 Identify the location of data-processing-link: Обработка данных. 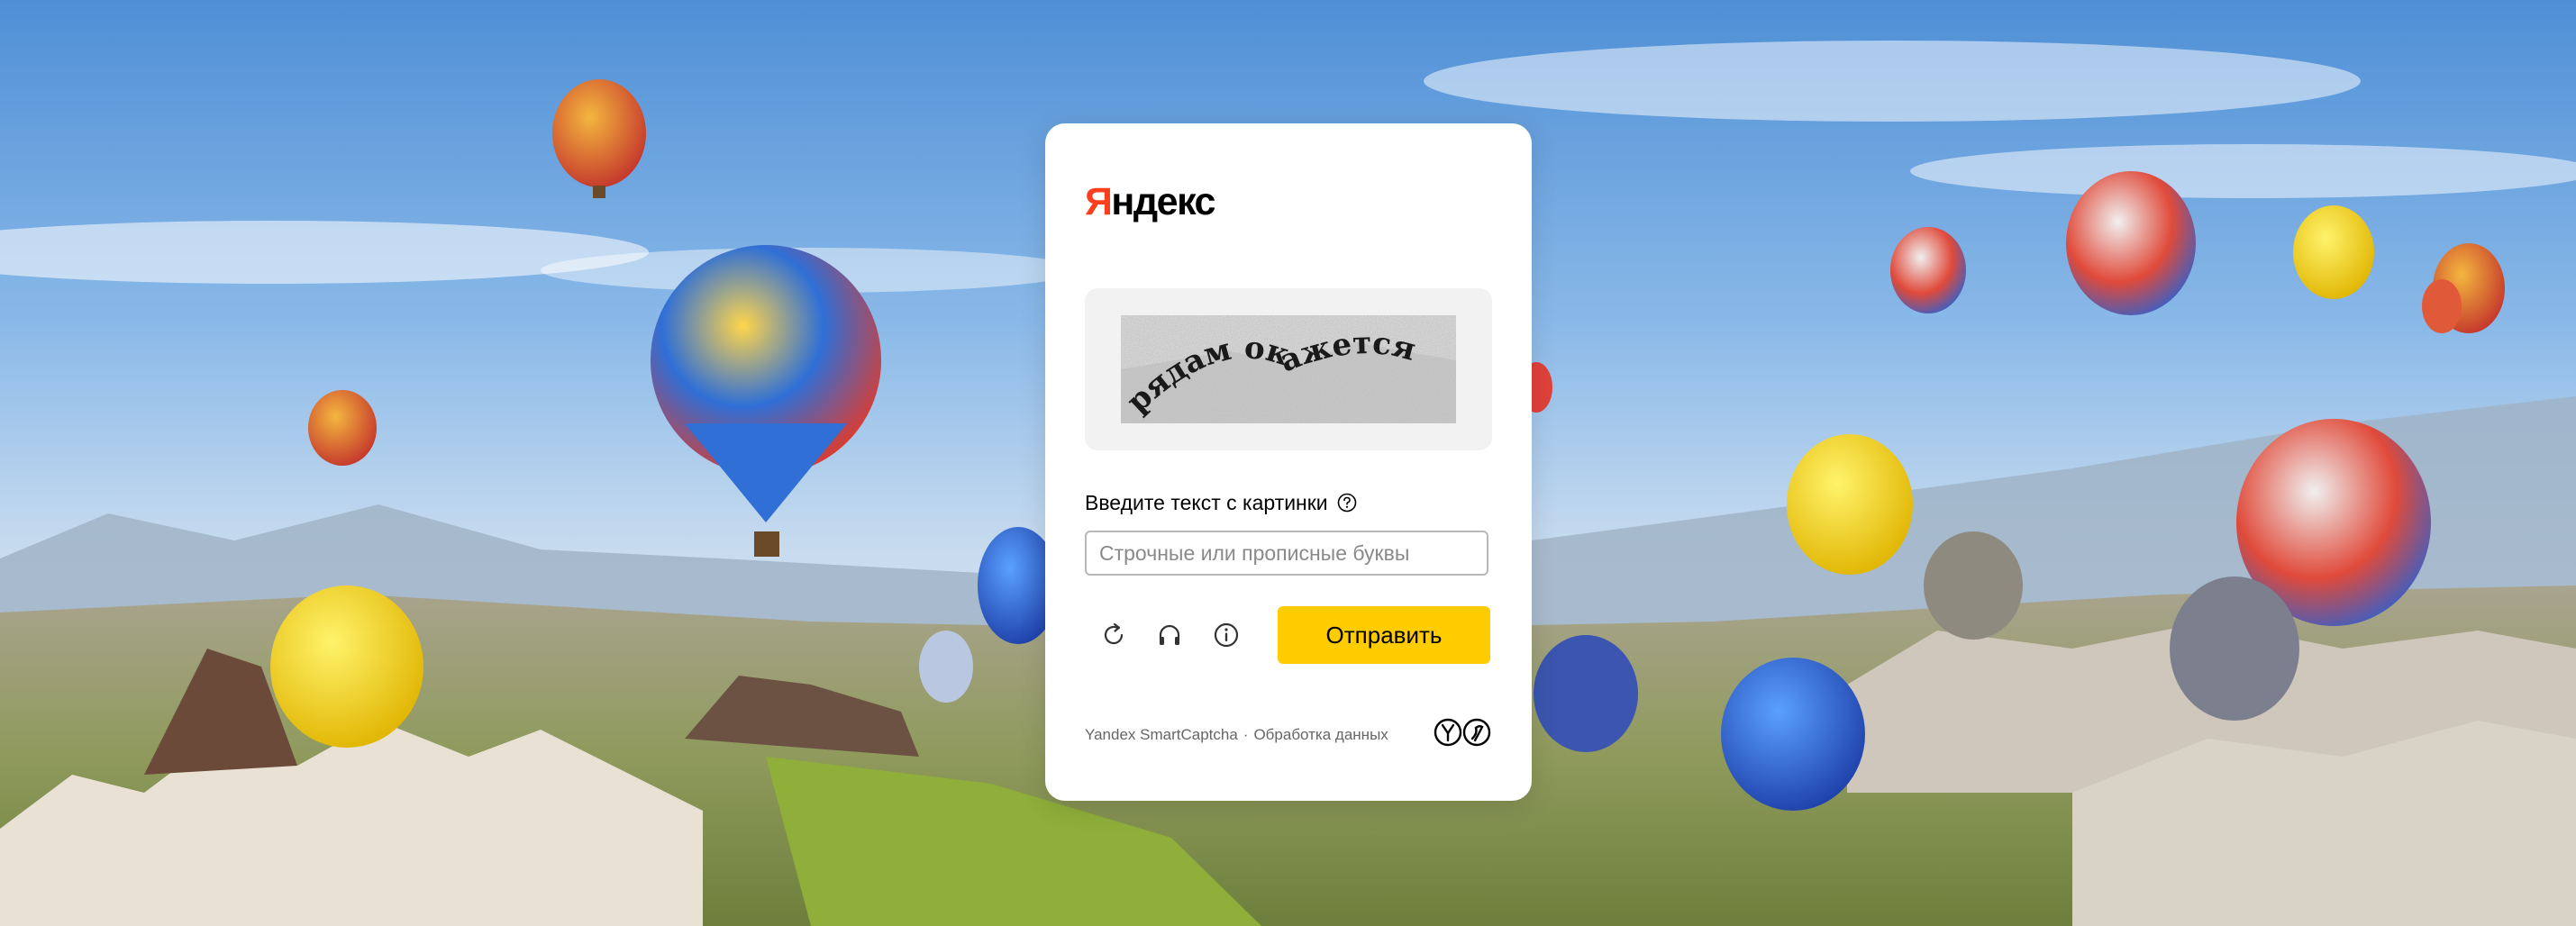
(1320, 735).